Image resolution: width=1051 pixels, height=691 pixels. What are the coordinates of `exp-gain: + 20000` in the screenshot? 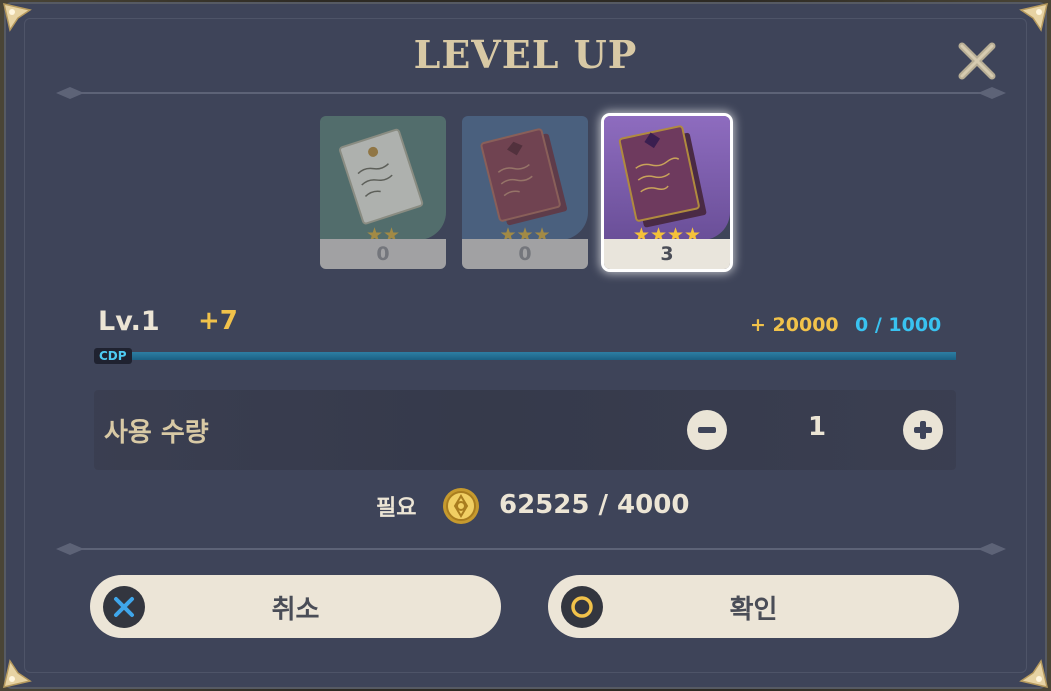 It's located at (794, 325).